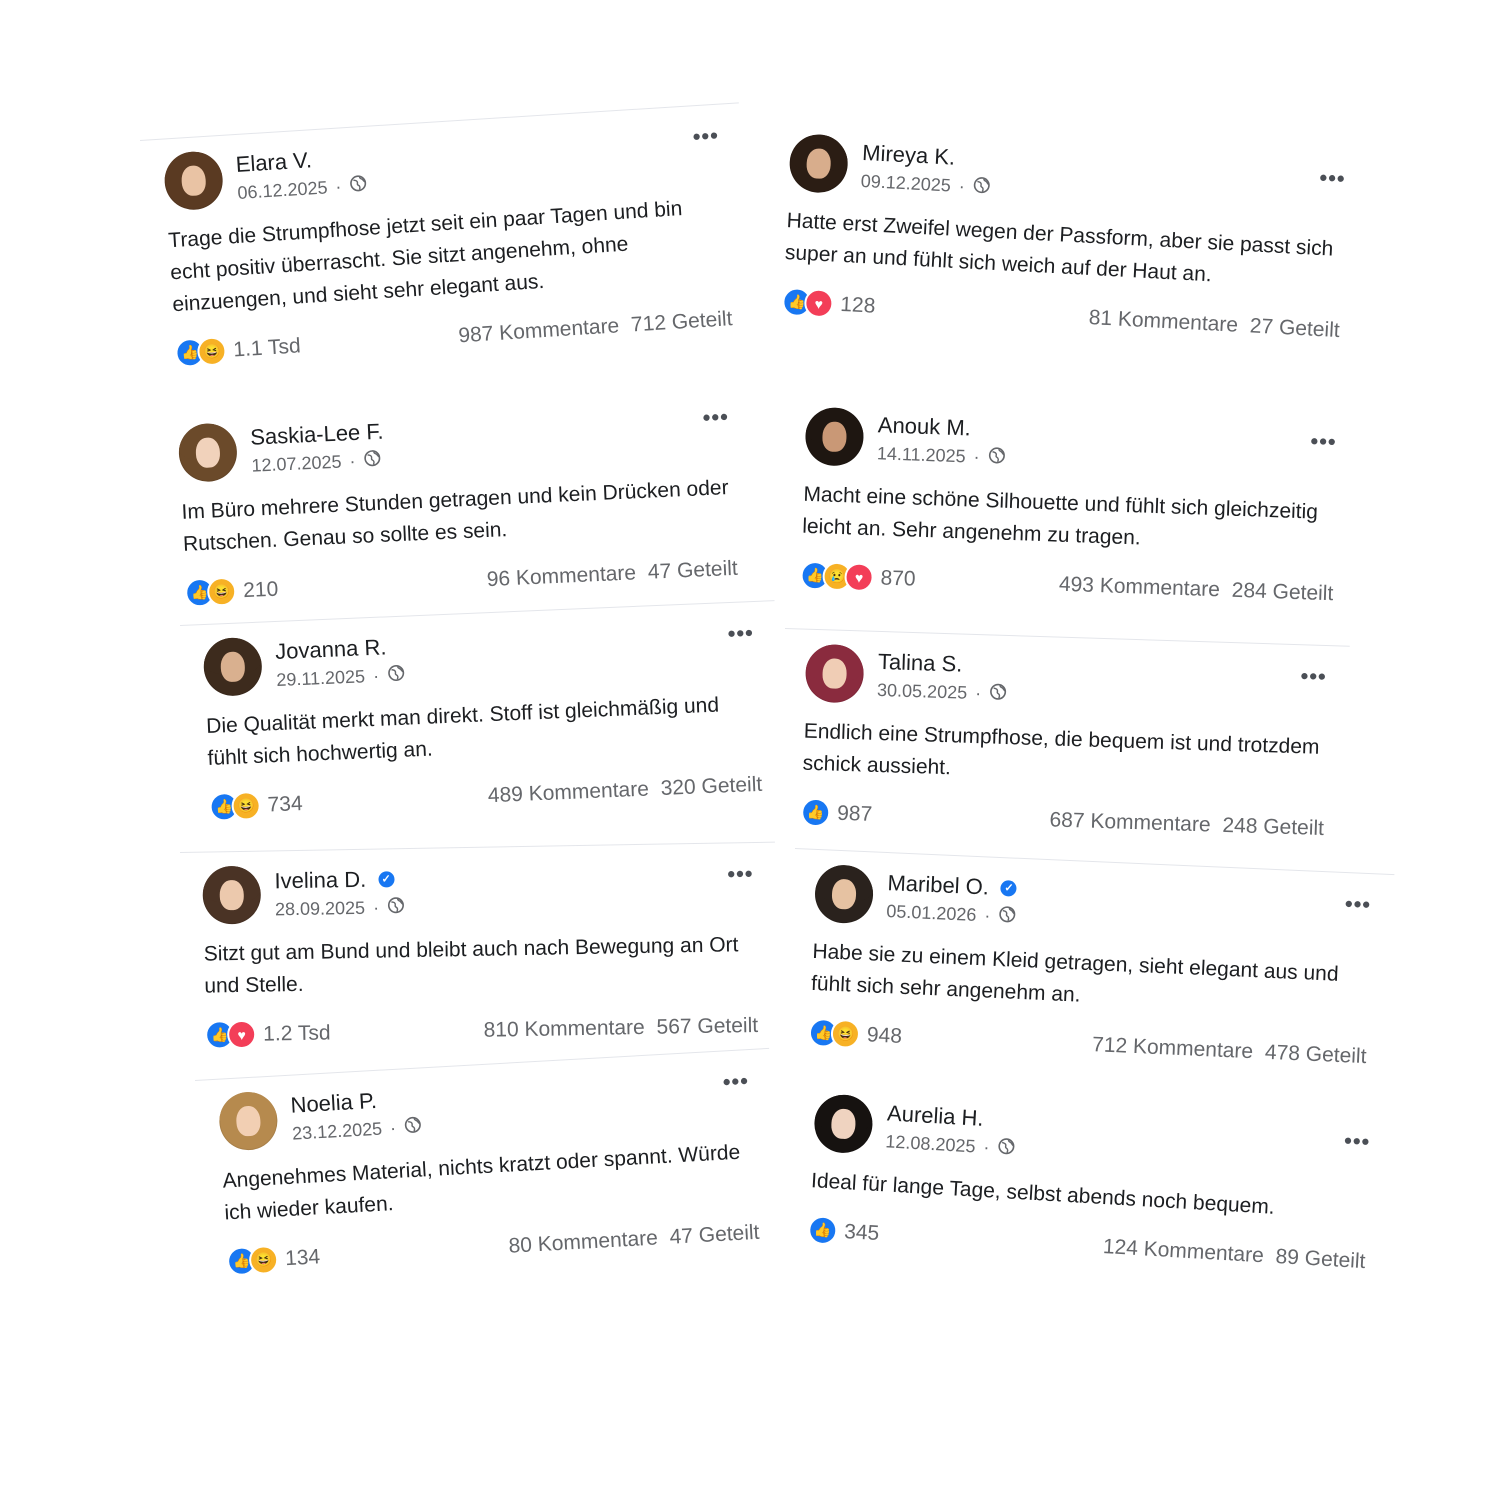 The image size is (1500, 1500). I want to click on author-name: Aurelia H., so click(935, 1116).